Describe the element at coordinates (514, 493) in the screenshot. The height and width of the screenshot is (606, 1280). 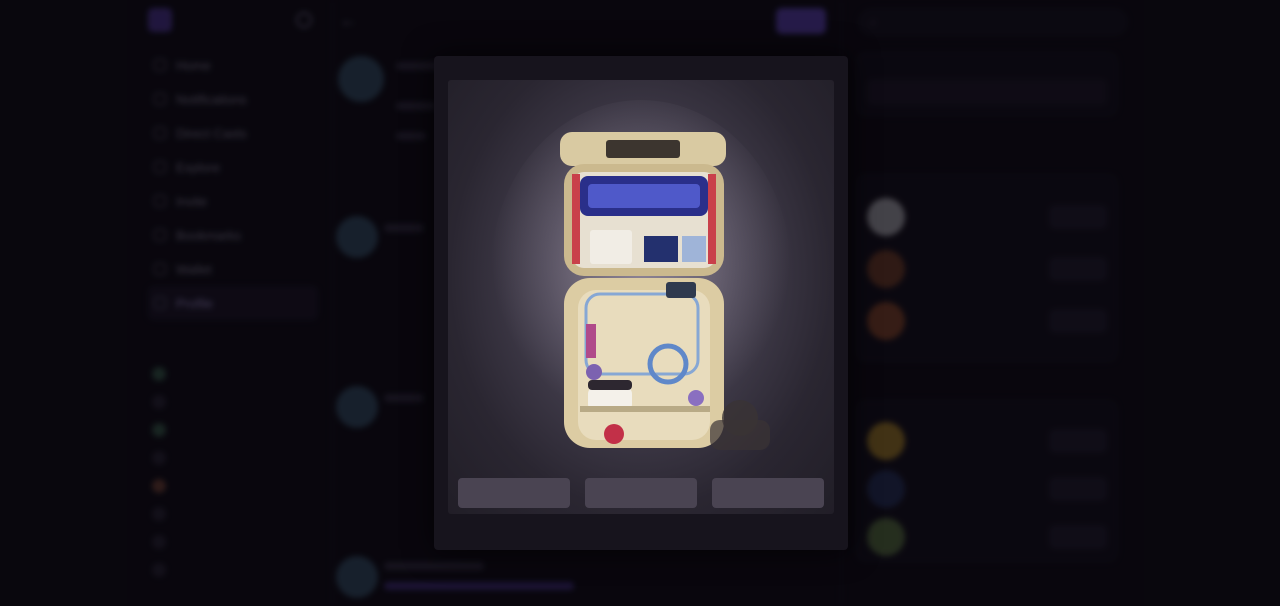
I see `frame-button-left` at that location.